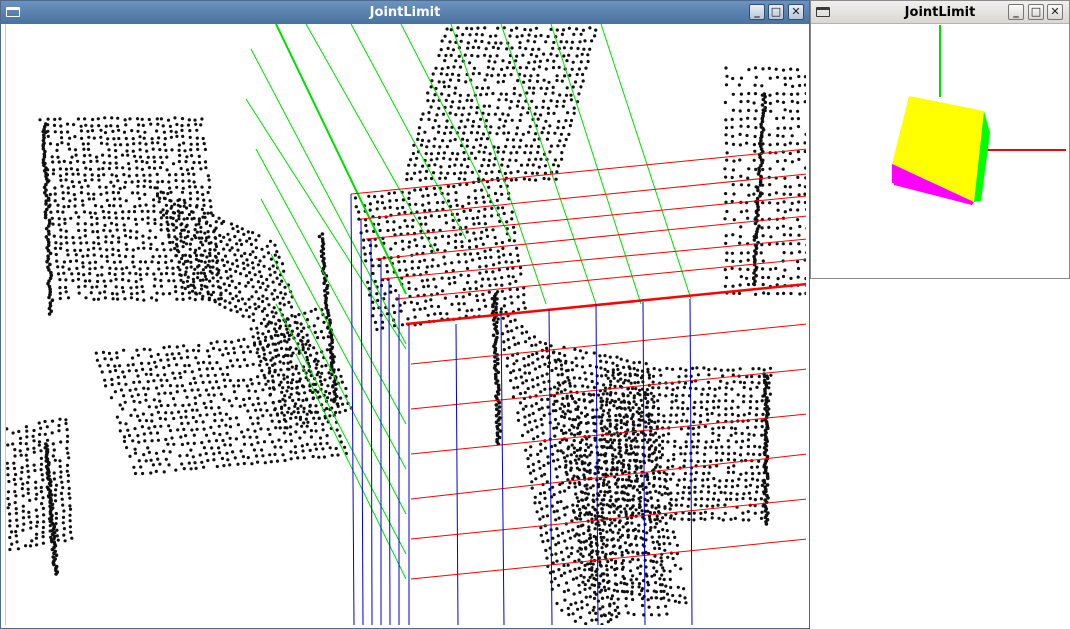 The image size is (1070, 629). I want to click on maximize-button: □, so click(776, 12).